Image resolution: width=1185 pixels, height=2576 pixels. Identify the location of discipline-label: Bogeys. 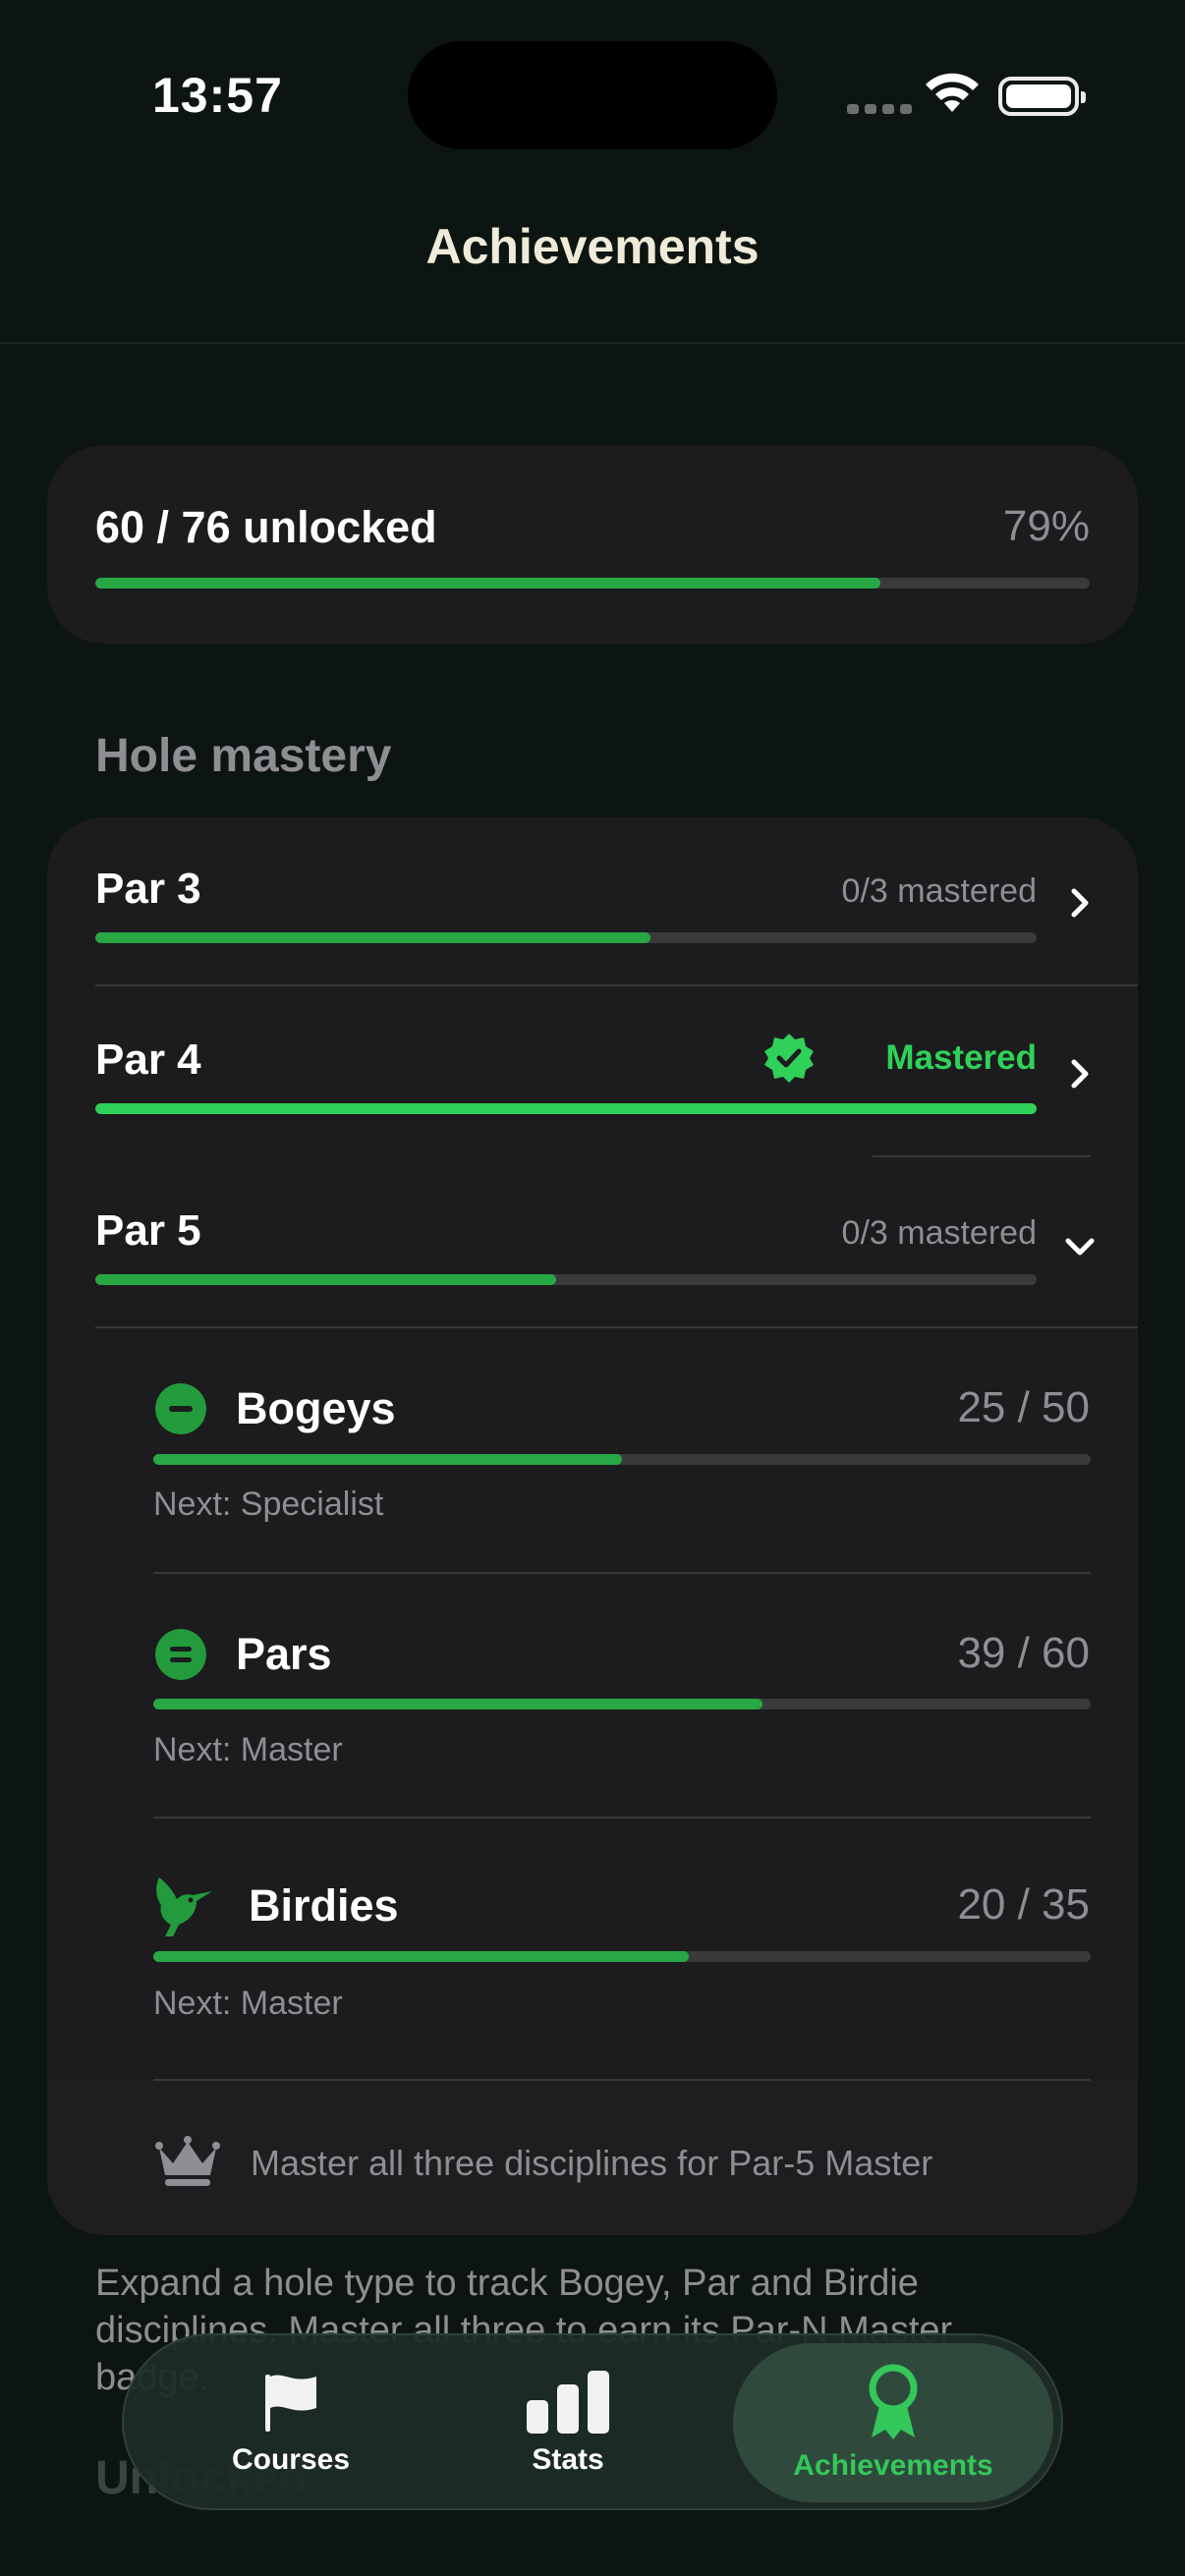
(316, 1408).